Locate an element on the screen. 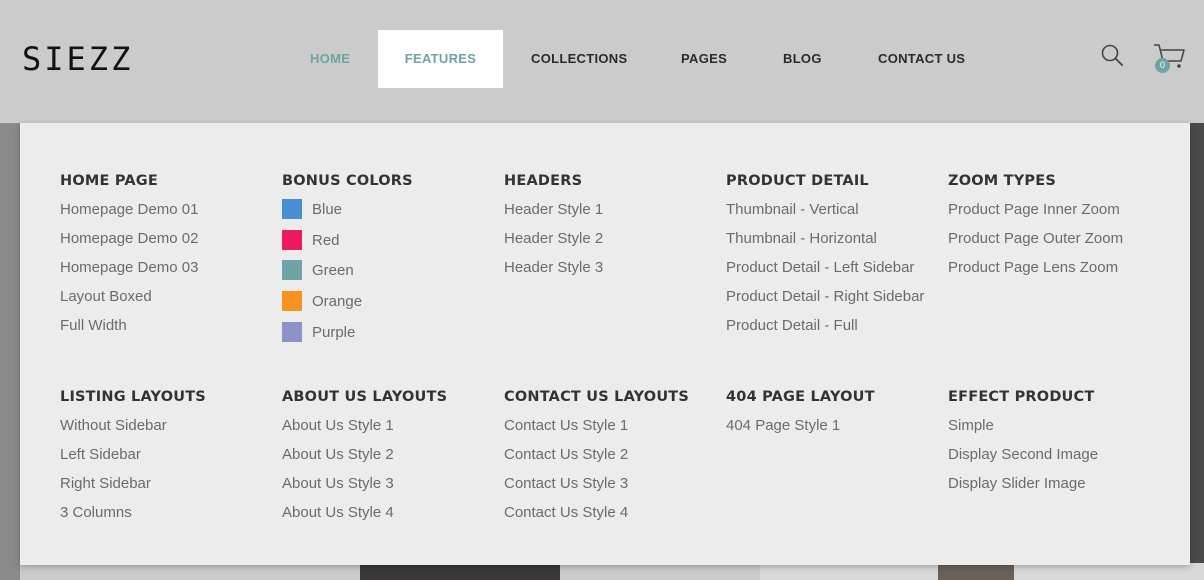  cart-button: 0 is located at coordinates (1169, 58).